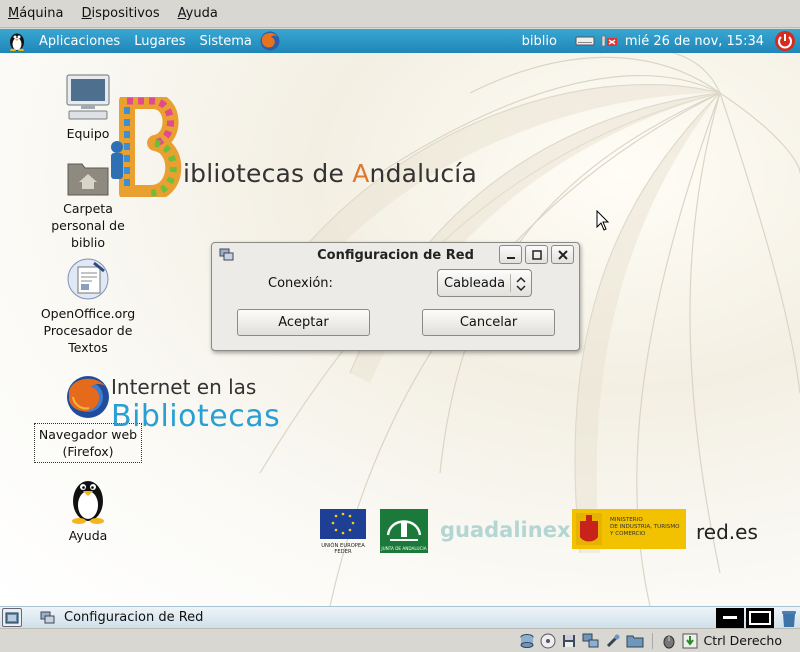 The width and height of the screenshot is (800, 652). Describe the element at coordinates (585, 41) in the screenshot. I see `drive-icon` at that location.